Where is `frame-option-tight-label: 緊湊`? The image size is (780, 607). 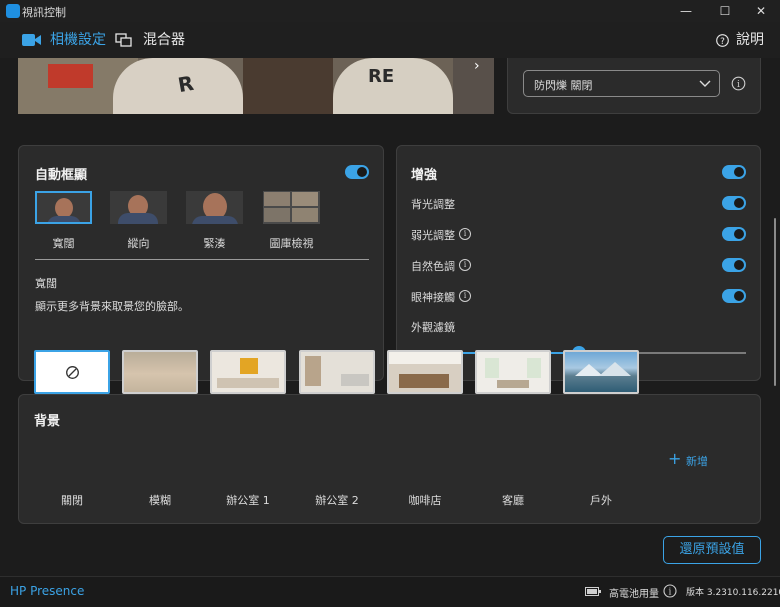 frame-option-tight-label: 緊湊 is located at coordinates (214, 243).